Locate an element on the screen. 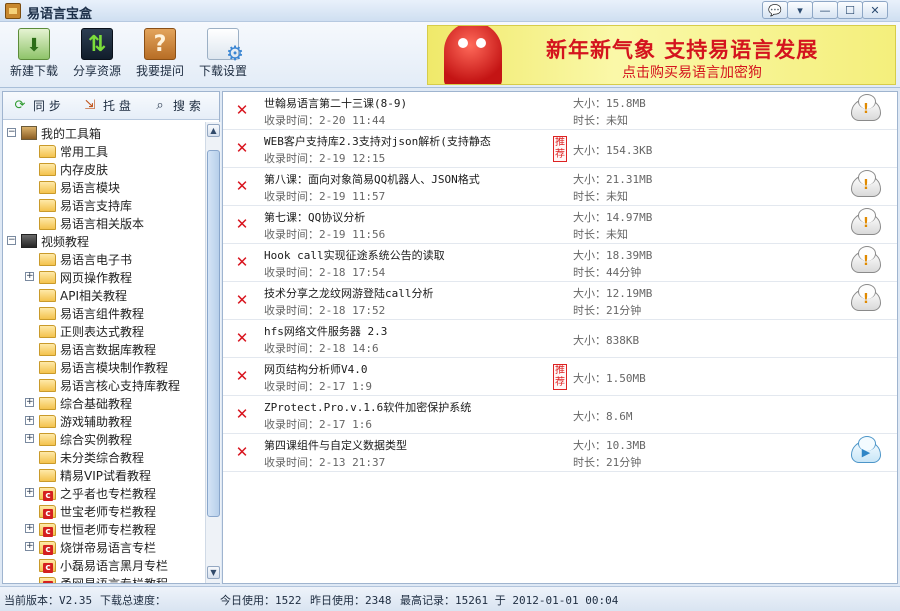 The height and width of the screenshot is (611, 900). close-button: ✕ is located at coordinates (875, 10).